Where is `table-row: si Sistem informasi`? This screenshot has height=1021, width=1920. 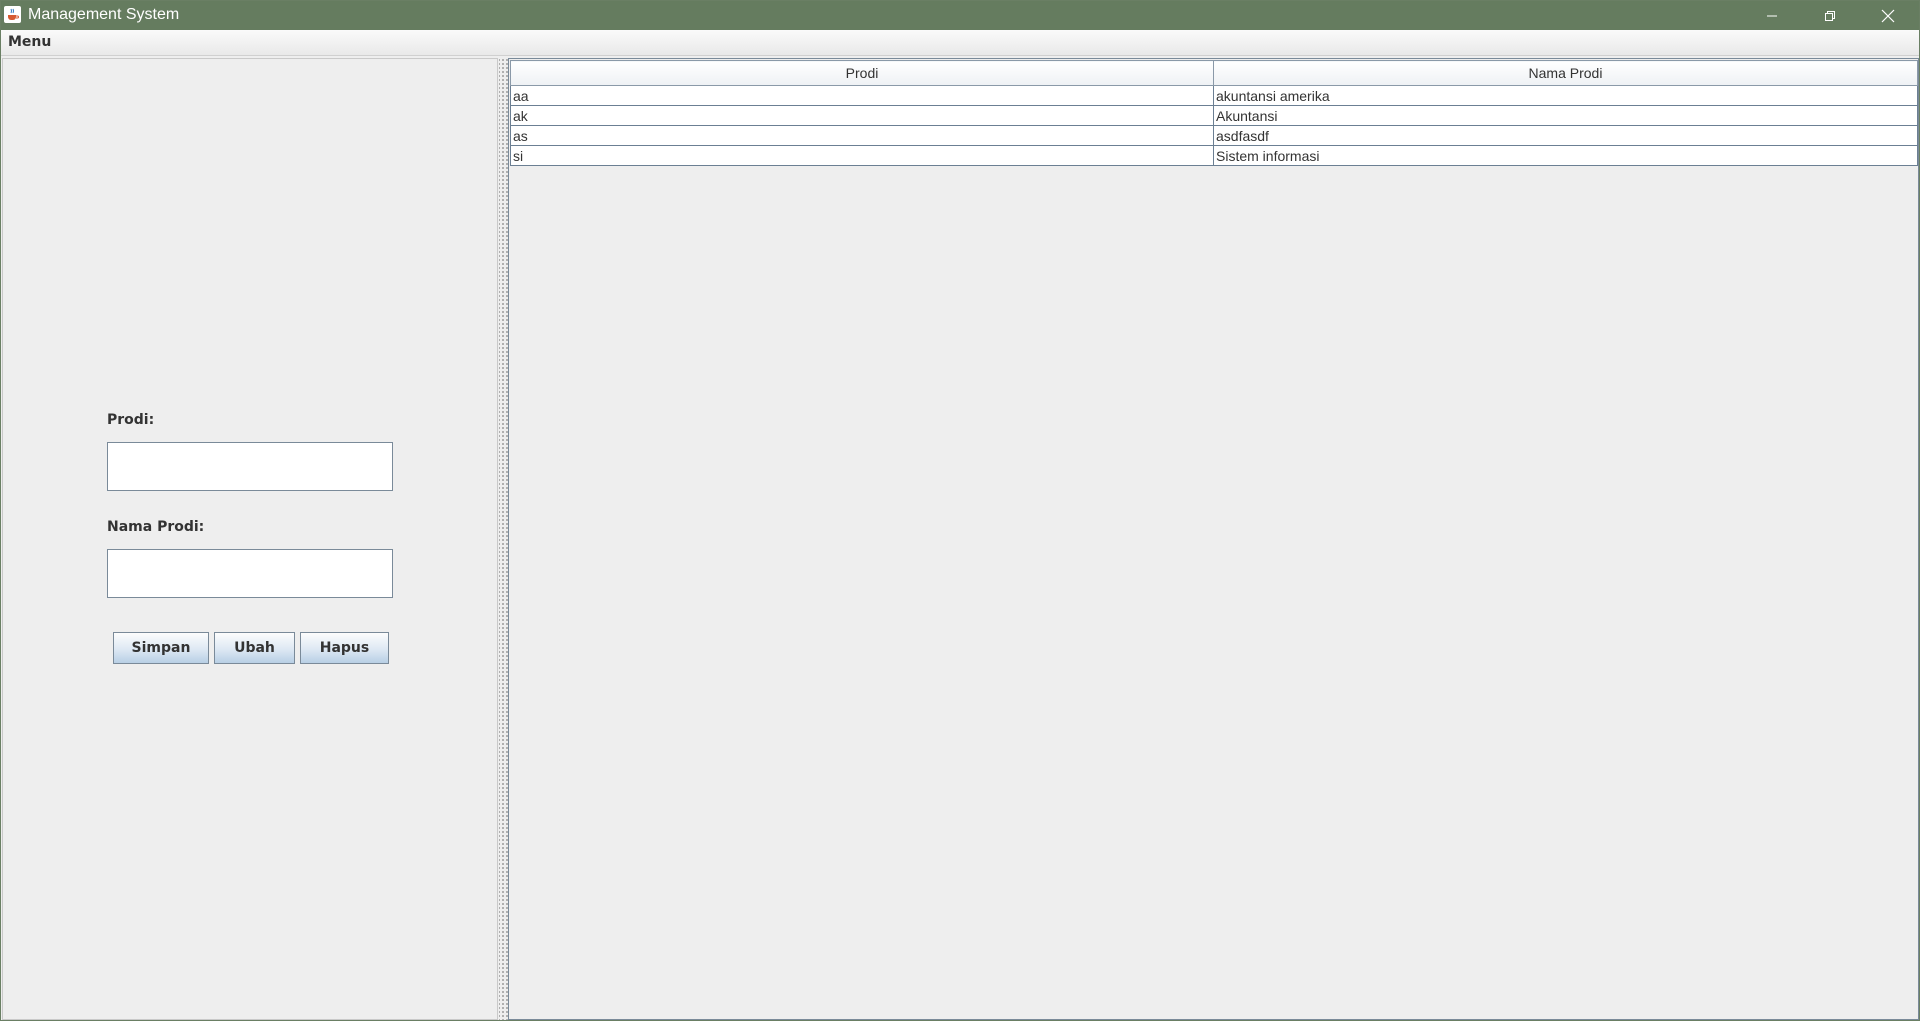 table-row: si Sistem informasi is located at coordinates (1214, 155).